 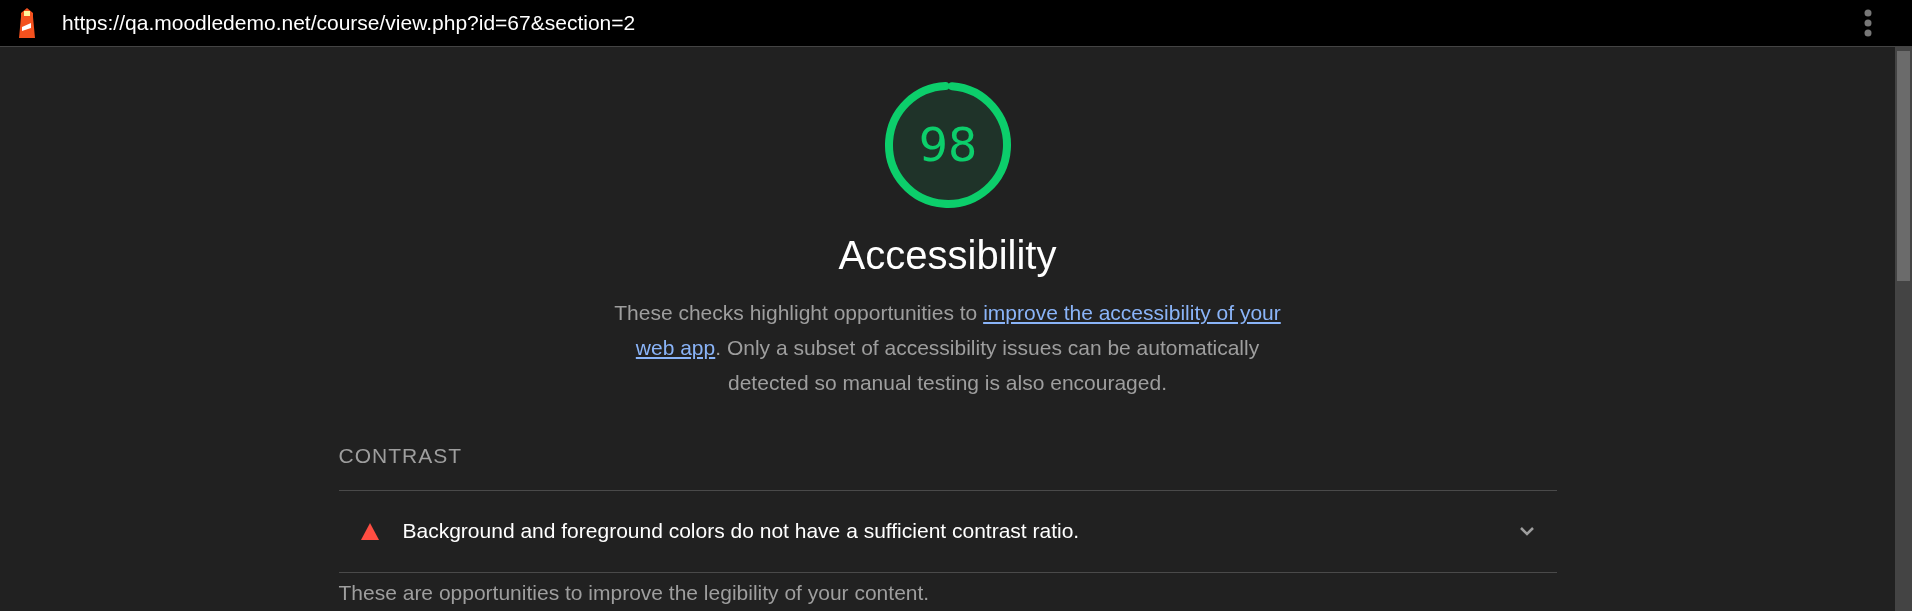 I want to click on group-title: CONTRAST, so click(x=400, y=456).